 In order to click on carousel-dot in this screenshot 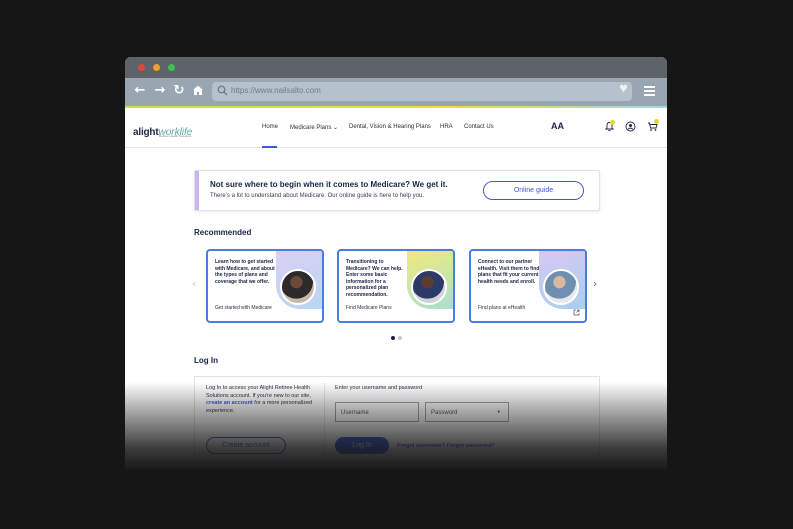, I will do `click(400, 338)`.